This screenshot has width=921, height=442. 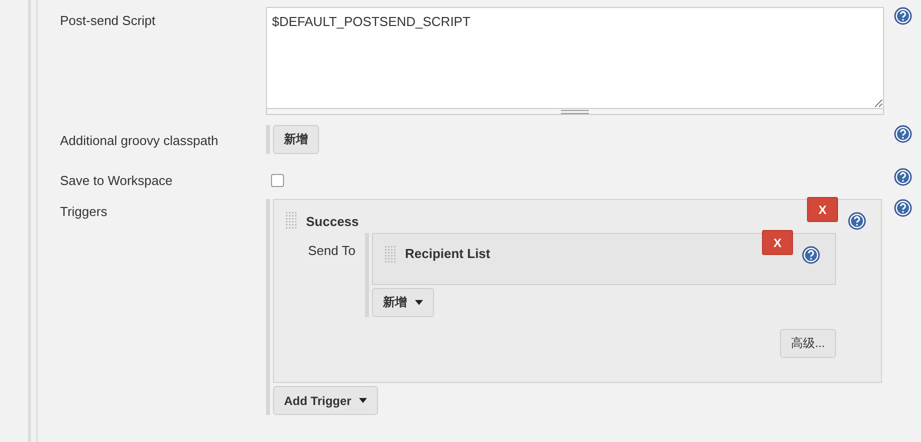 I want to click on checkbox, so click(x=277, y=180).